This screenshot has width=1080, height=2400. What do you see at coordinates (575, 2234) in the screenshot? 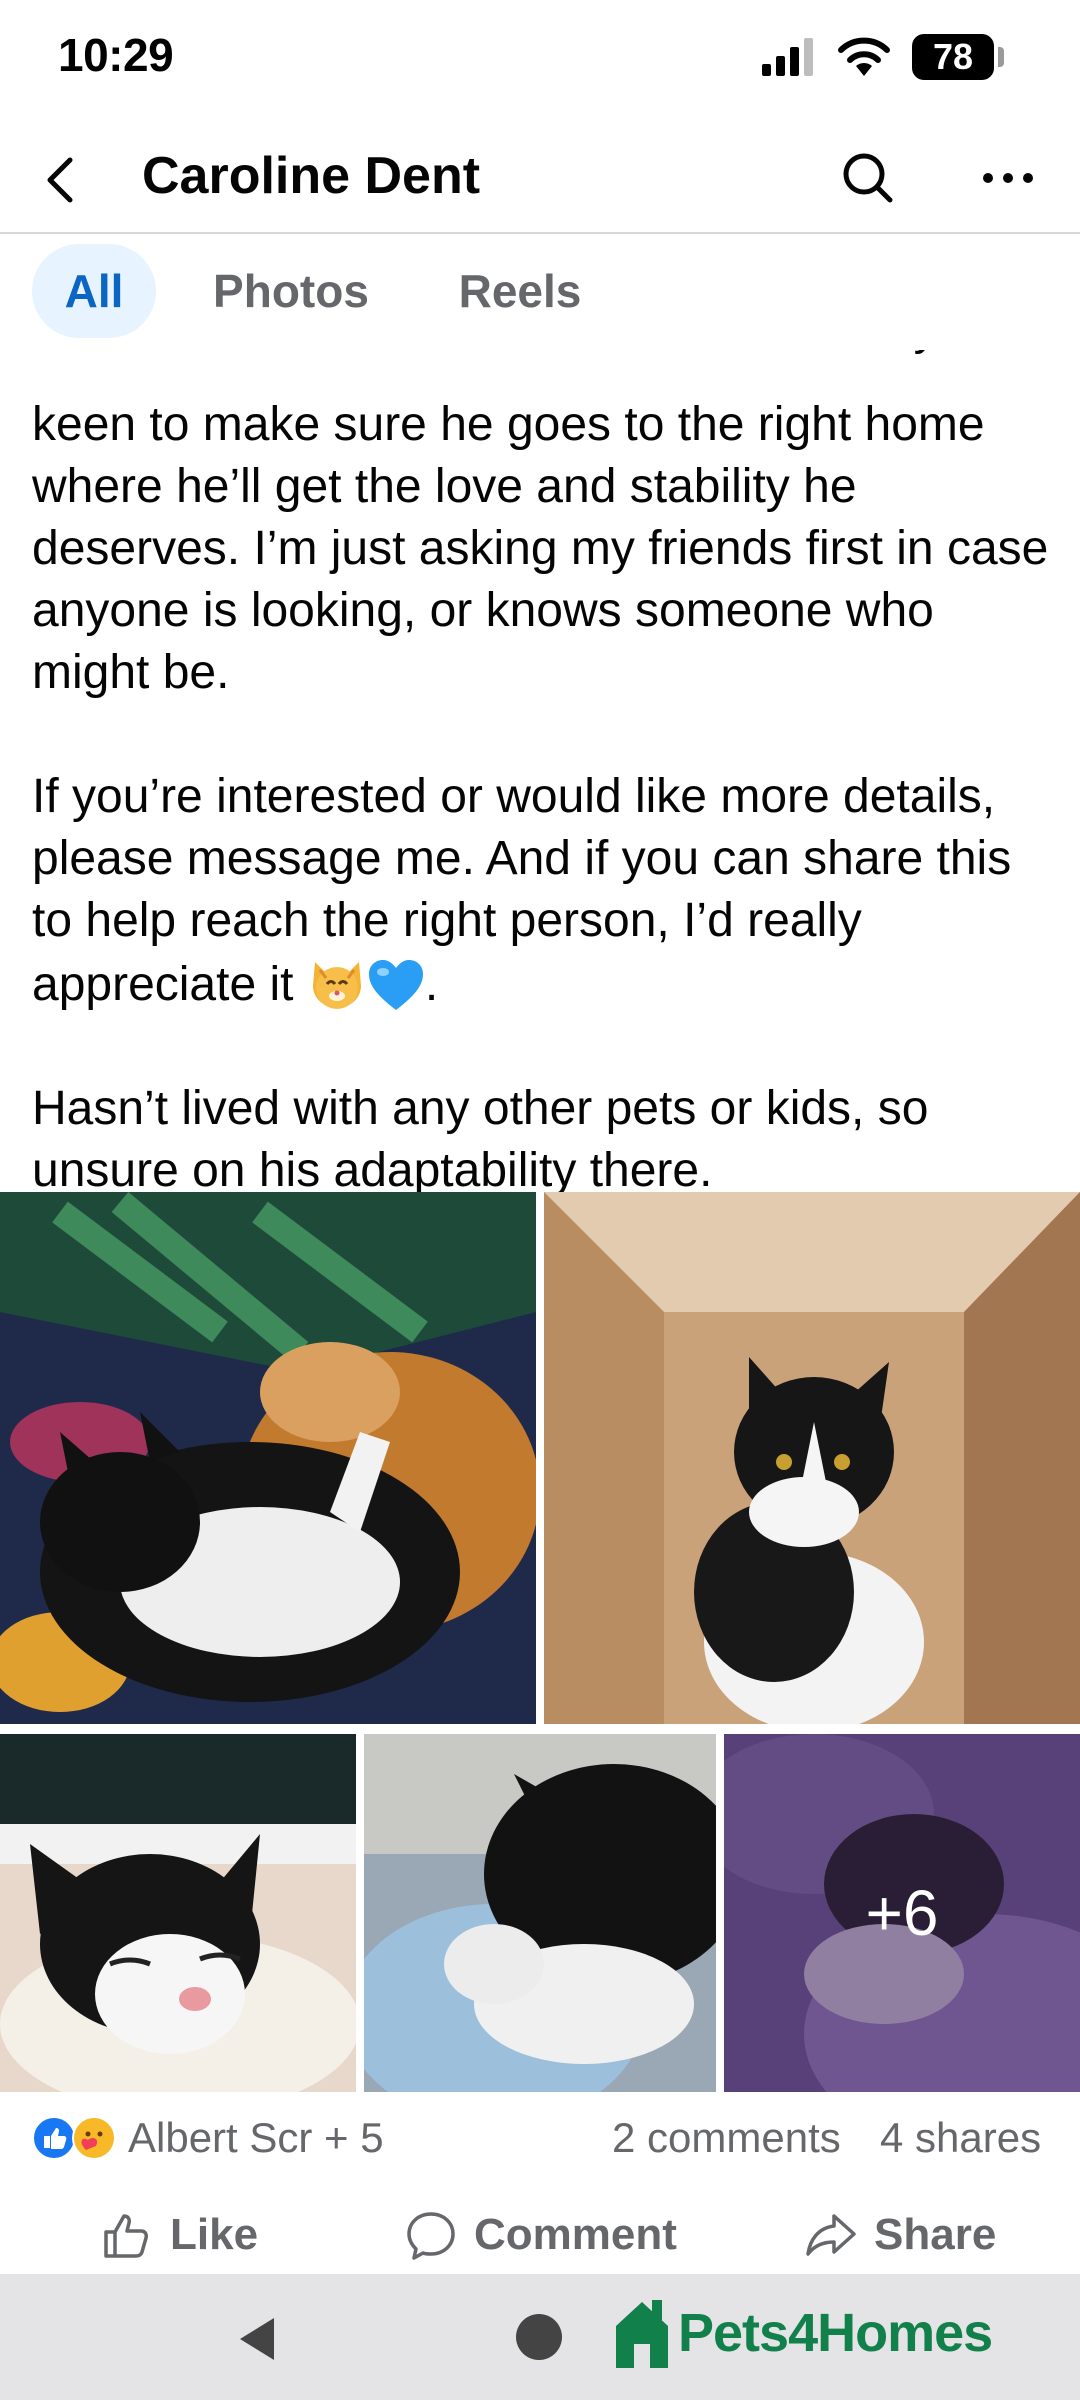
I see `comment-label: Comment` at bounding box center [575, 2234].